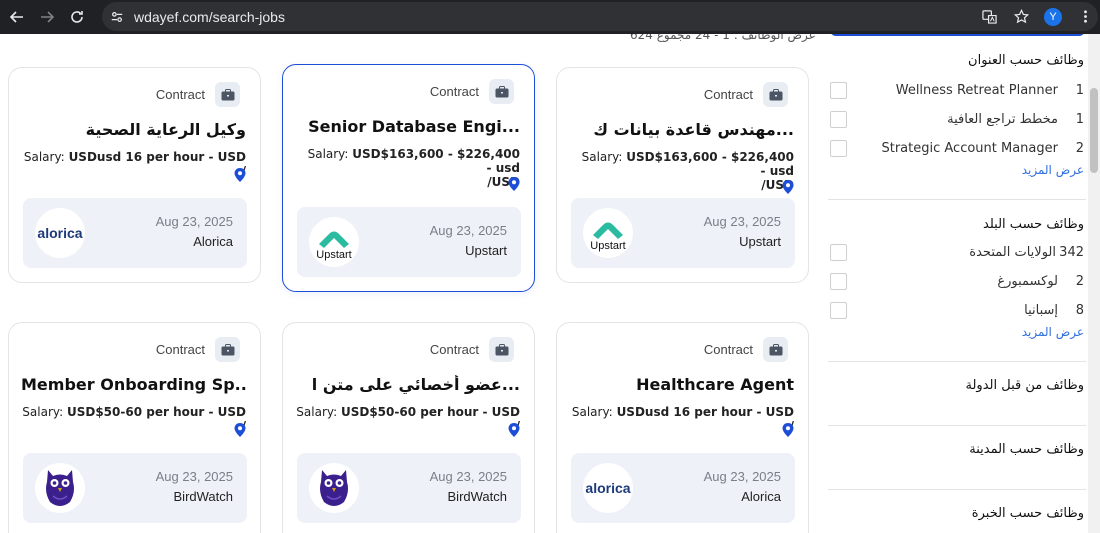 Image resolution: width=1100 pixels, height=533 pixels. Describe the element at coordinates (1085, 17) in the screenshot. I see `menu-kebab-icon` at that location.